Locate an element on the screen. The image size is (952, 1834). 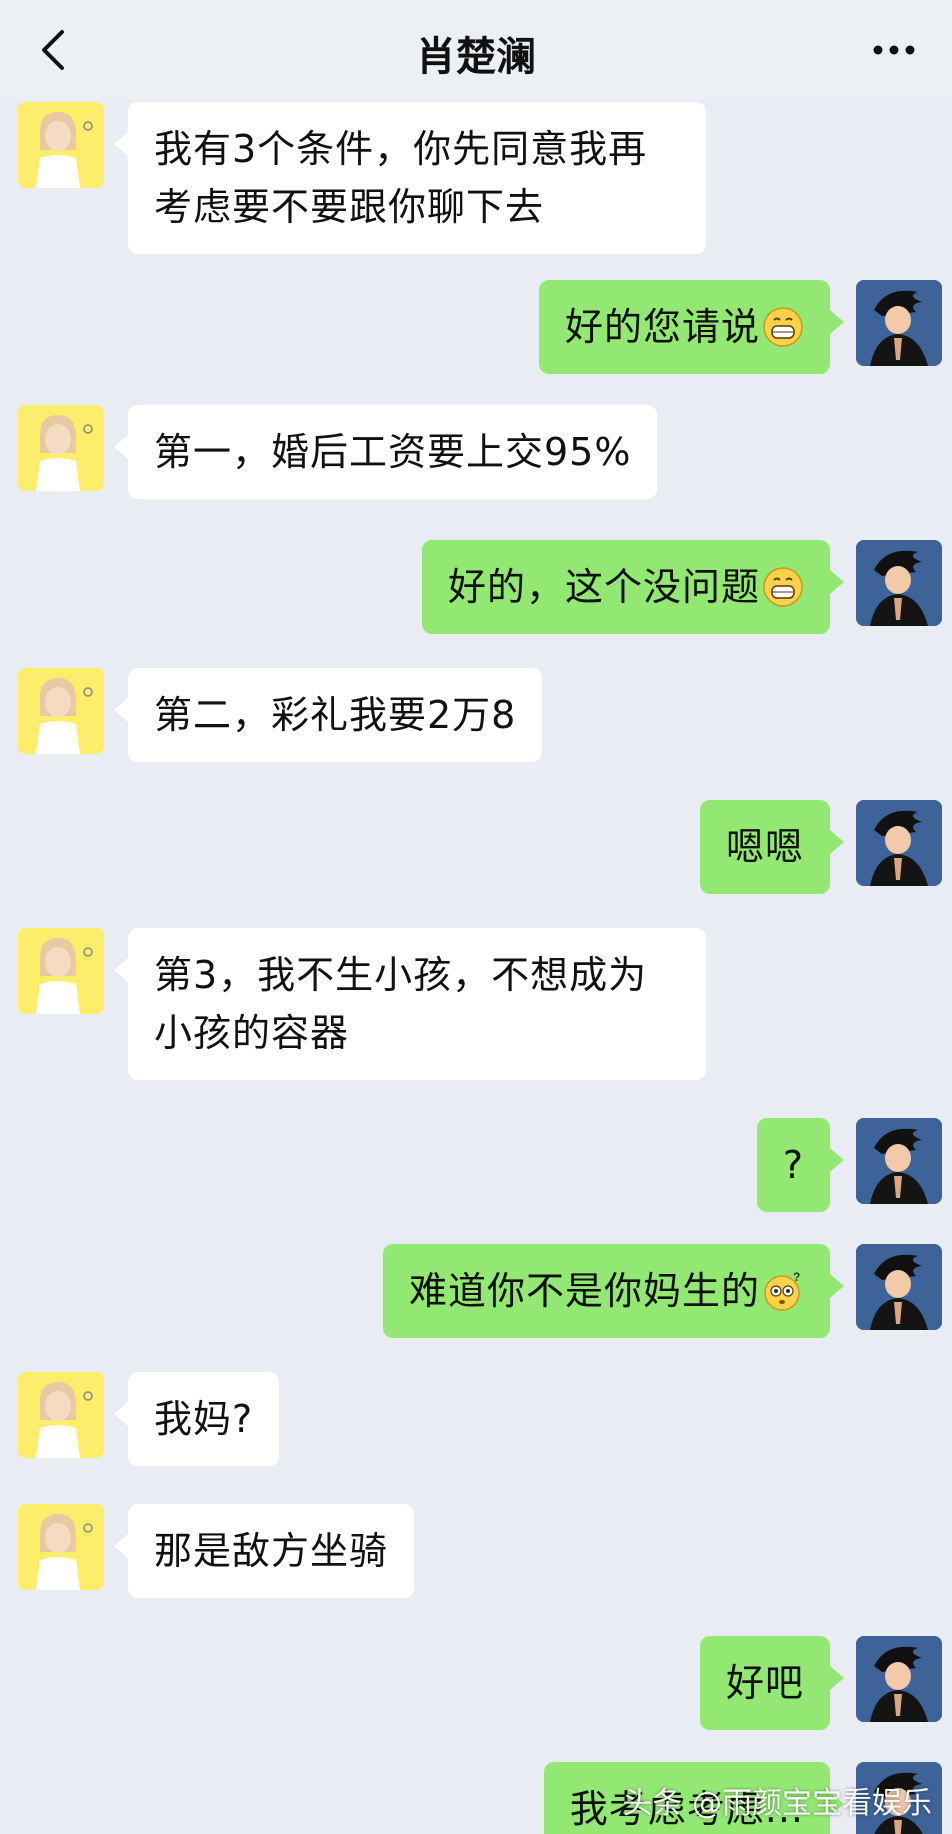
message-bubble-incoming: 第3，我不生小孩，不想成为小孩的容器 is located at coordinates (410, 1004).